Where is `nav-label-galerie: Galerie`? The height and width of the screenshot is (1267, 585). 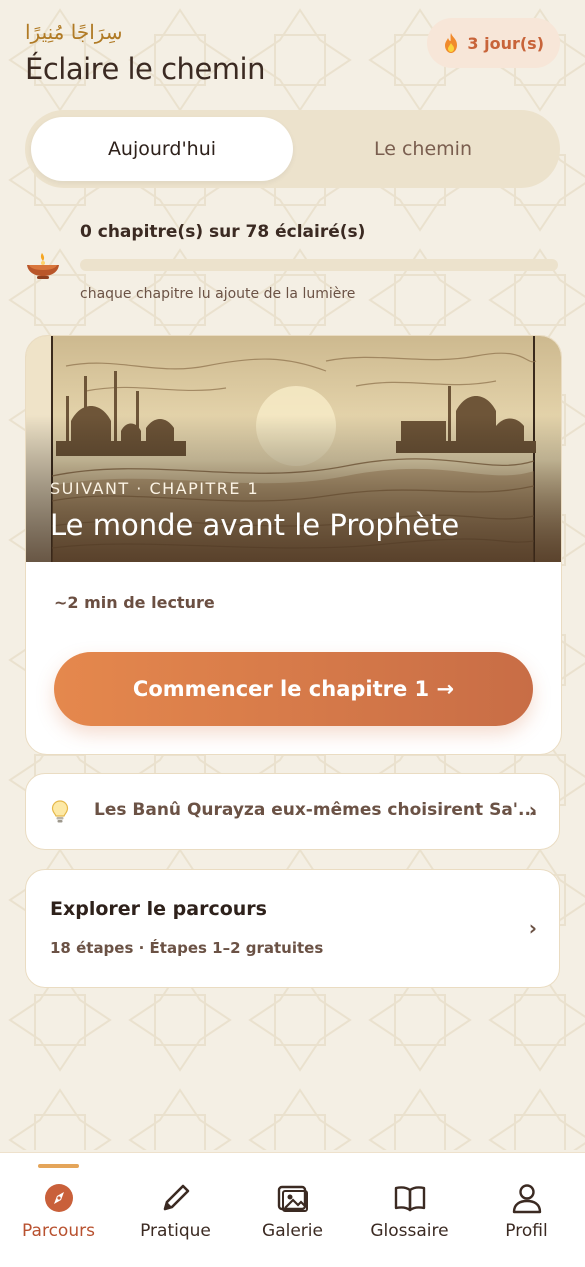 nav-label-galerie: Galerie is located at coordinates (292, 1231).